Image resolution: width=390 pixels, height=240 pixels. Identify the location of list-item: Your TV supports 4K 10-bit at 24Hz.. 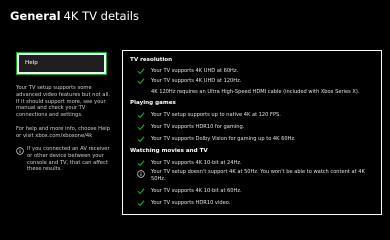
(253, 163).